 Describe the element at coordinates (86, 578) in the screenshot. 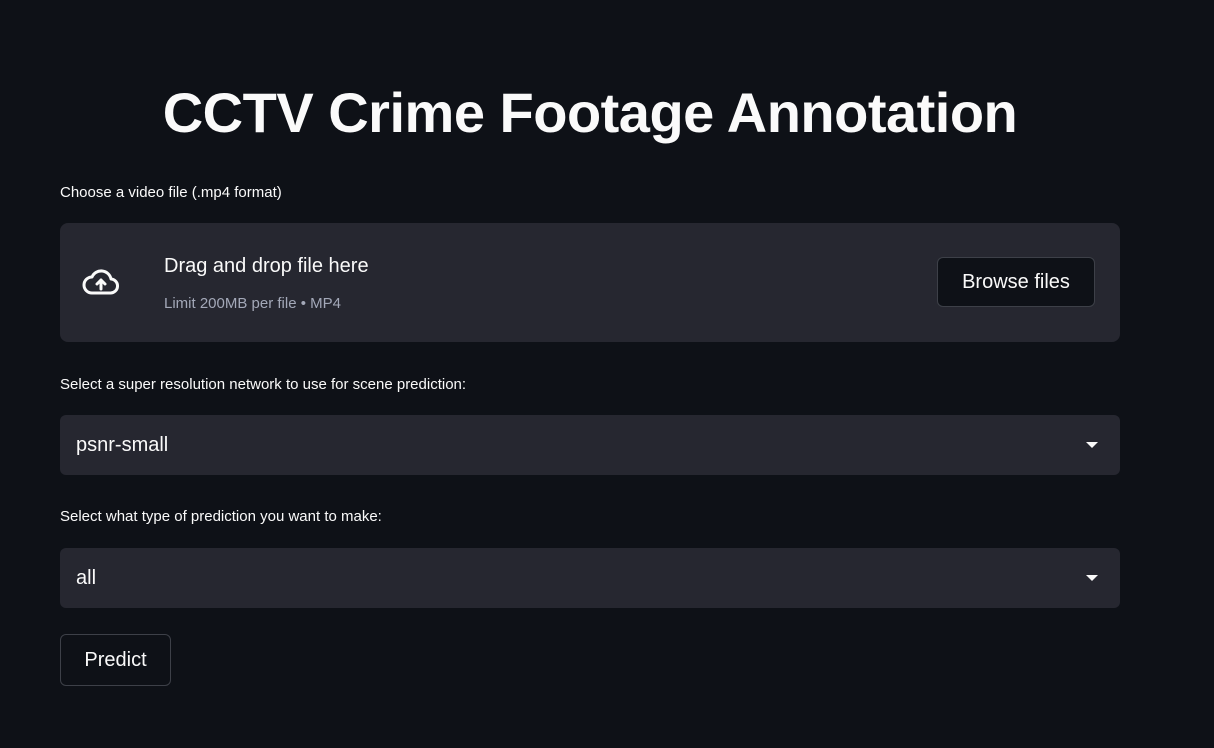

I see `prediction-select-value: all` at that location.